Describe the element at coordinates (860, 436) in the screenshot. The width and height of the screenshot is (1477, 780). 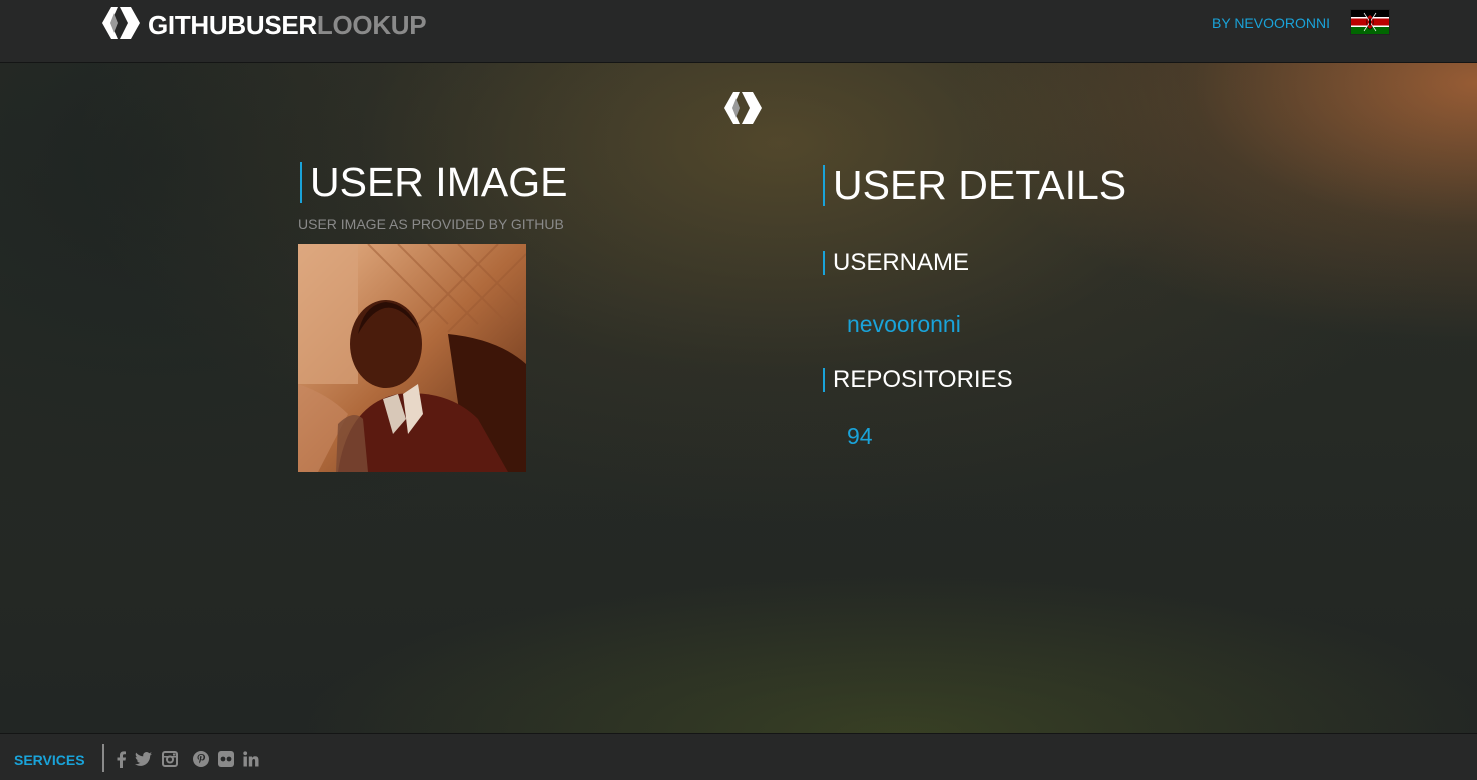
I see `repositories-value: 94` at that location.